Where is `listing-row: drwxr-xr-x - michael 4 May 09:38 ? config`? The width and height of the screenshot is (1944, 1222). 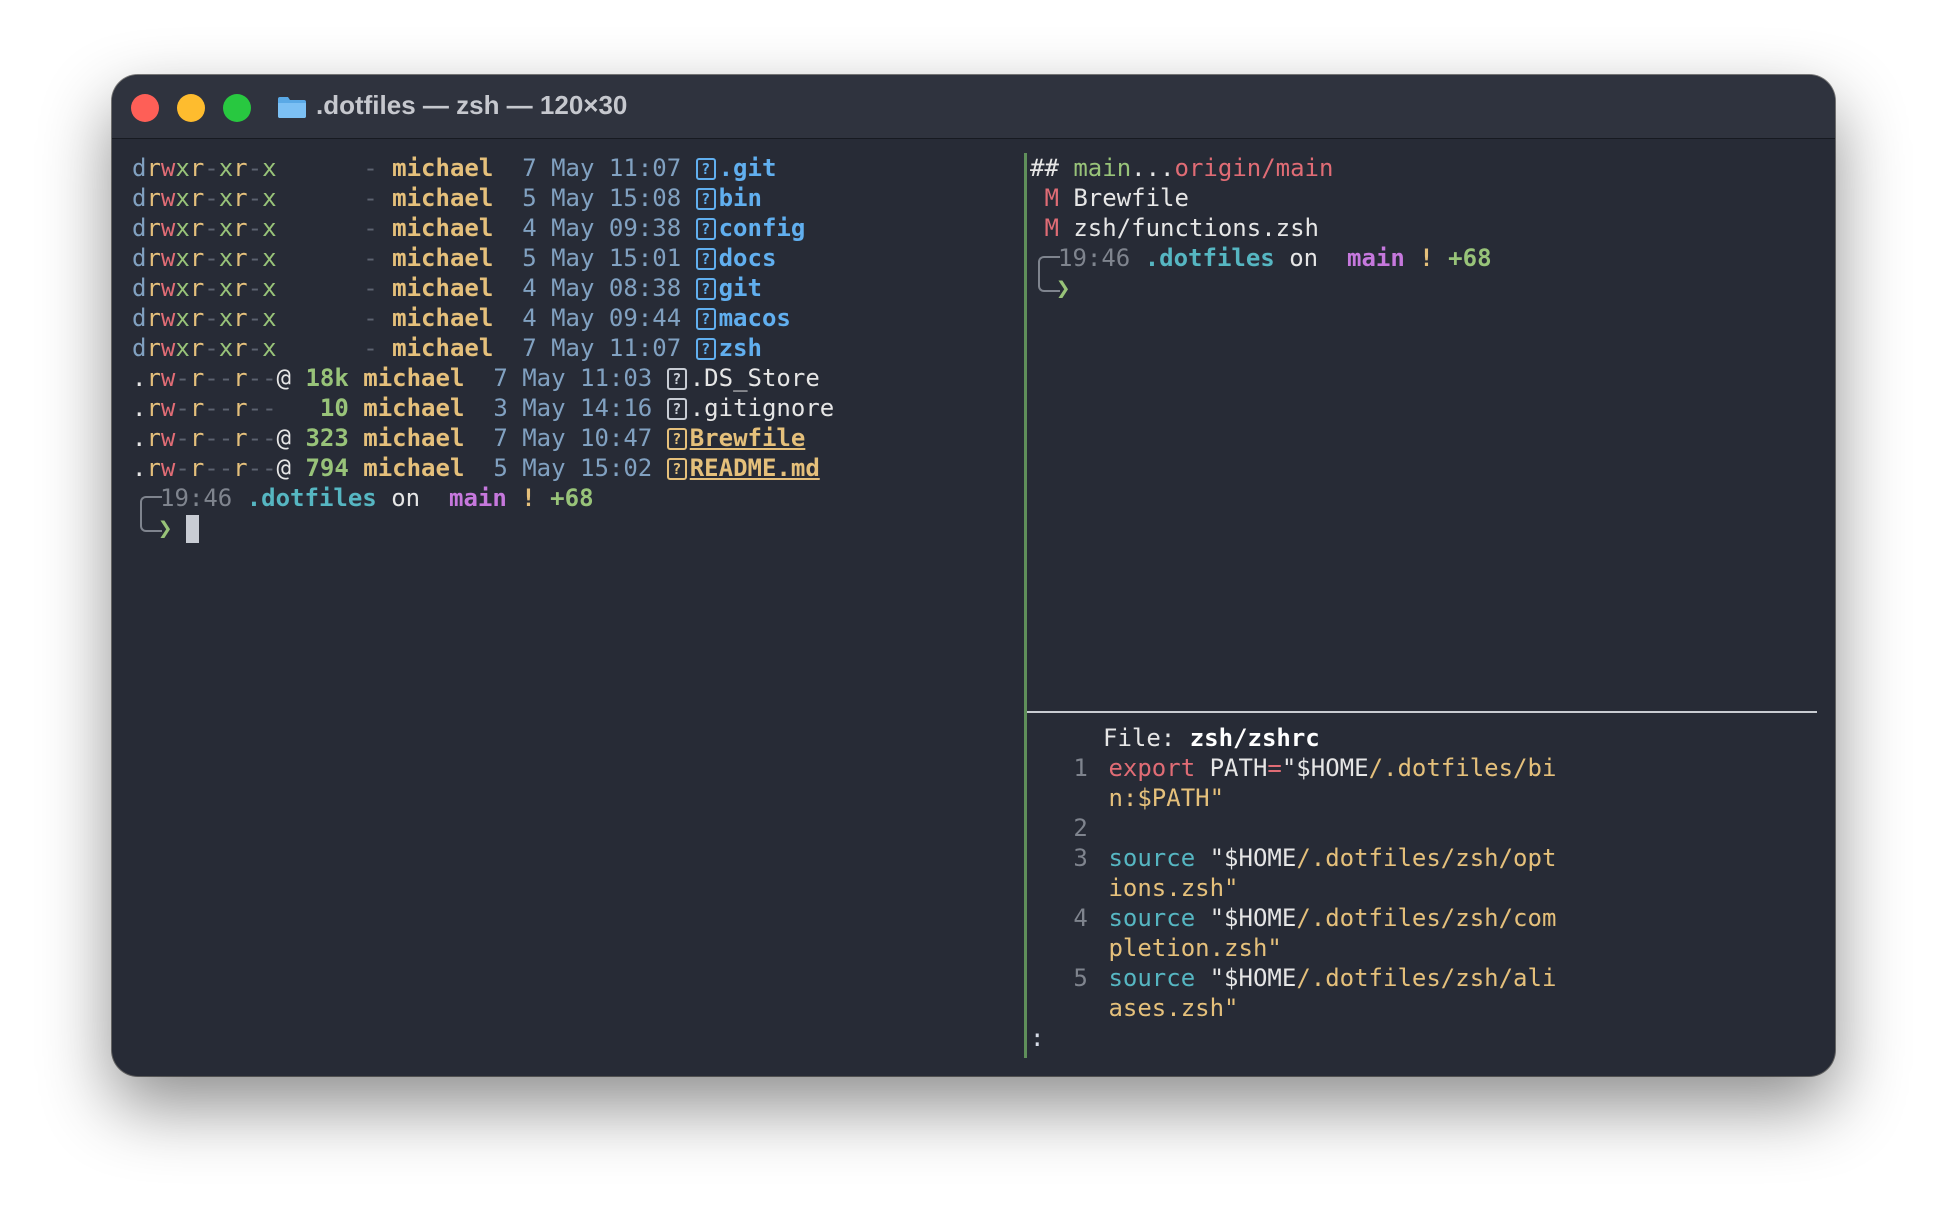 listing-row: drwxr-xr-x - michael 4 May 09:38 ? config is located at coordinates (469, 228).